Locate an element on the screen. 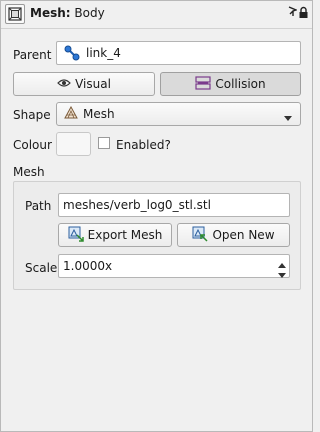  enabled-checkbox is located at coordinates (104, 143).